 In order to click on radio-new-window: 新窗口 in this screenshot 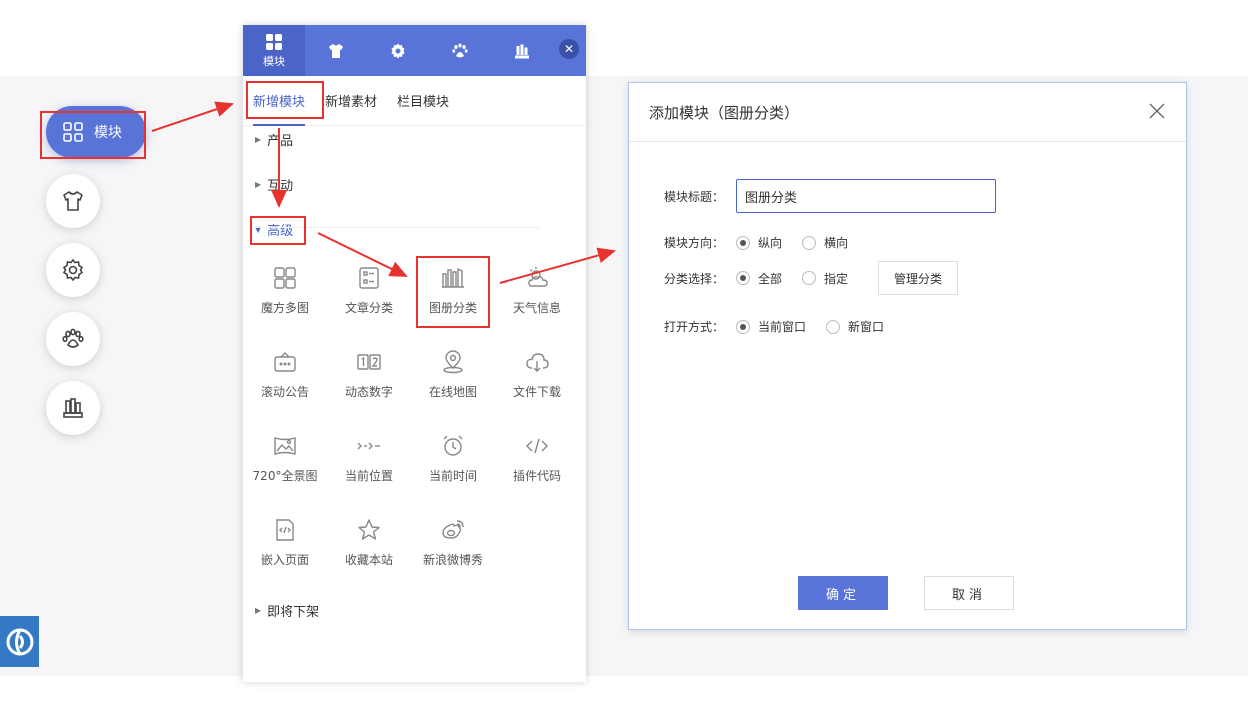, I will do `click(855, 326)`.